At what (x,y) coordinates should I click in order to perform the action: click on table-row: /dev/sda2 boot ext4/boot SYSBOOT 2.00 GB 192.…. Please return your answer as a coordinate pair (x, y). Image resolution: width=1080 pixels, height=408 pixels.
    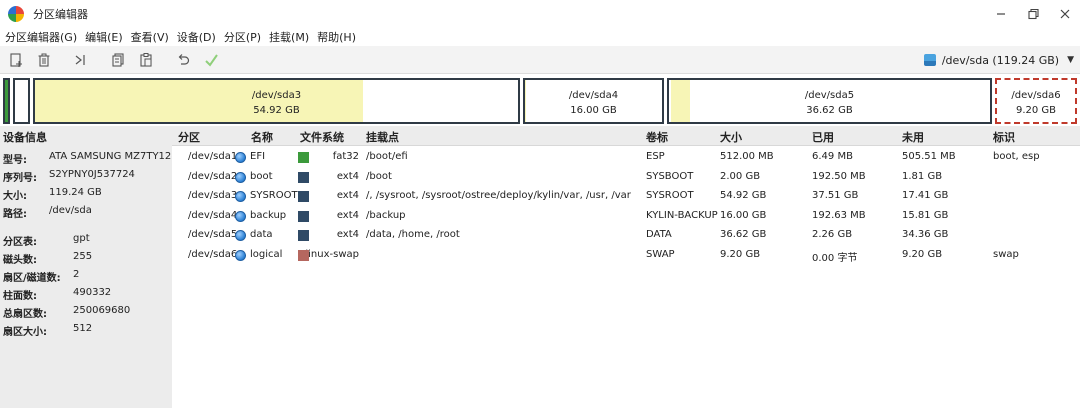
    Looking at the image, I should click on (626, 178).